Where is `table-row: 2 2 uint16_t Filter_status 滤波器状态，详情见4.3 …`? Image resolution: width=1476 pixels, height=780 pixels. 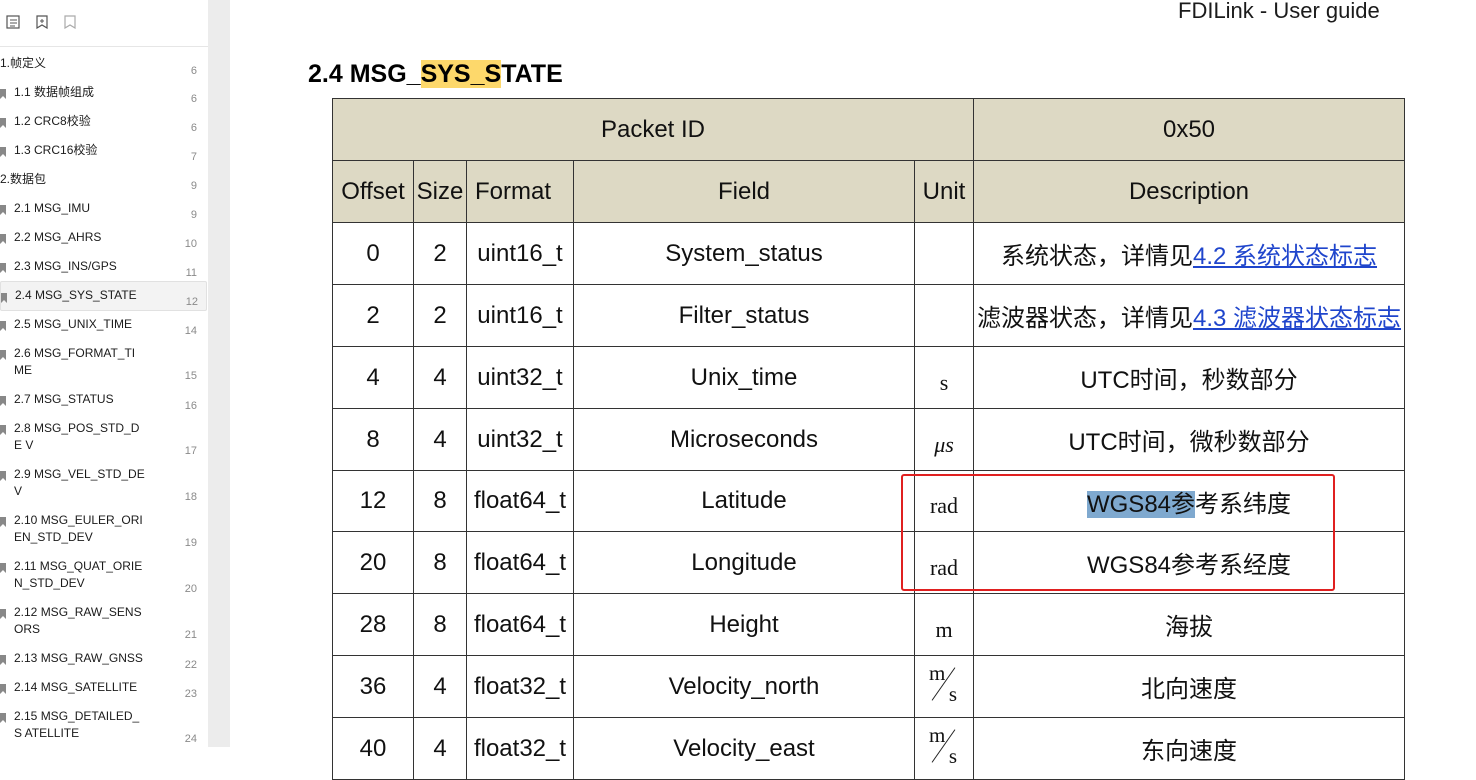
table-row: 2 2 uint16_t Filter_status 滤波器状态，详情见4.3 … is located at coordinates (868, 315).